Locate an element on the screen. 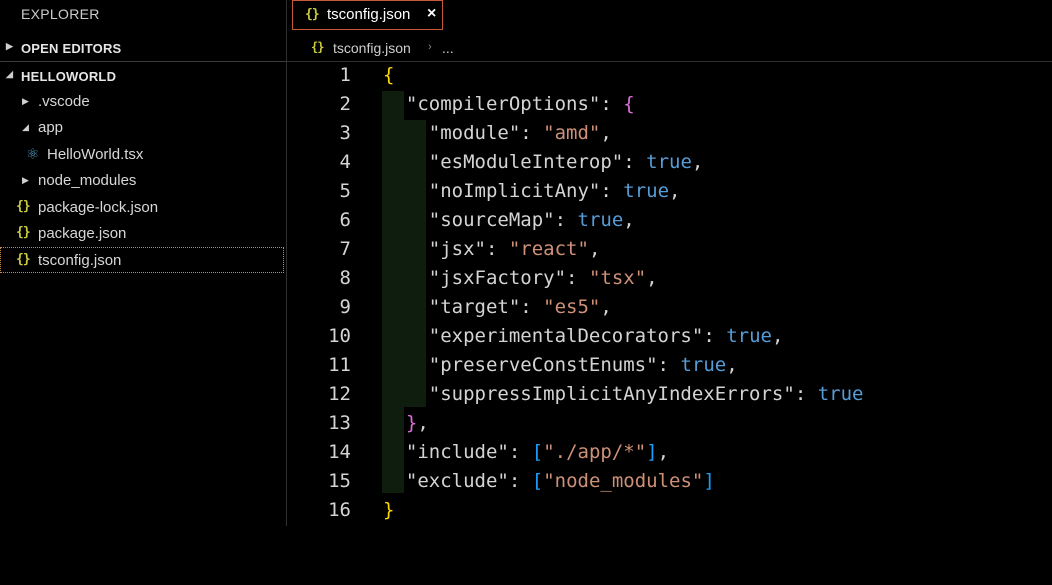  token: "suppressImplicitAnyIndexErrors" is located at coordinates (611, 394).